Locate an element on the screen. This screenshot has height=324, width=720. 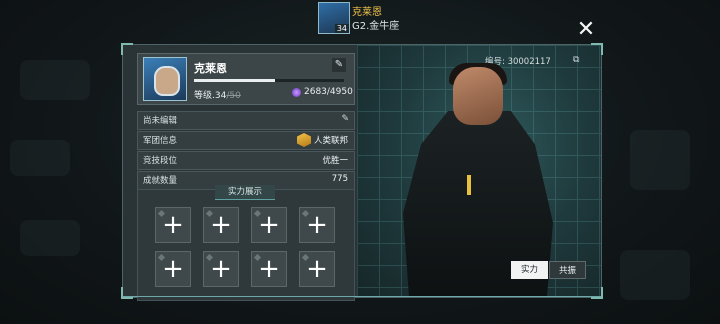
player-level: 等级.34/50 is located at coordinates (217, 94).